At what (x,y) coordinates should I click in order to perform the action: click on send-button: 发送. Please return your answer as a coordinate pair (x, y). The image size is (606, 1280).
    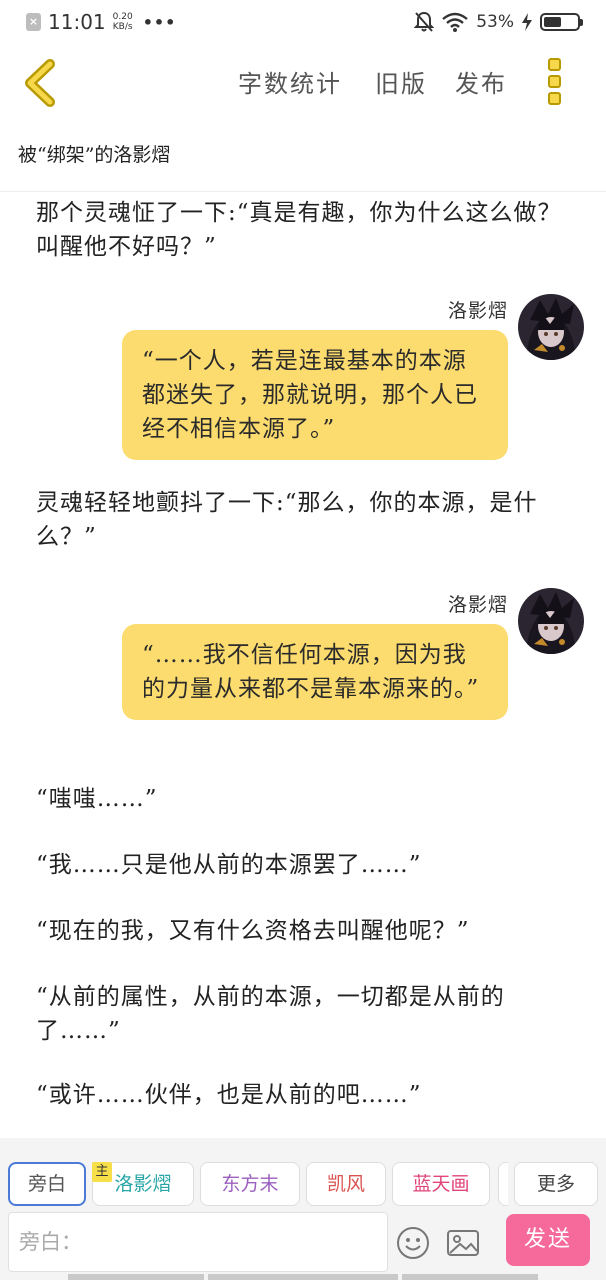
    Looking at the image, I should click on (548, 1240).